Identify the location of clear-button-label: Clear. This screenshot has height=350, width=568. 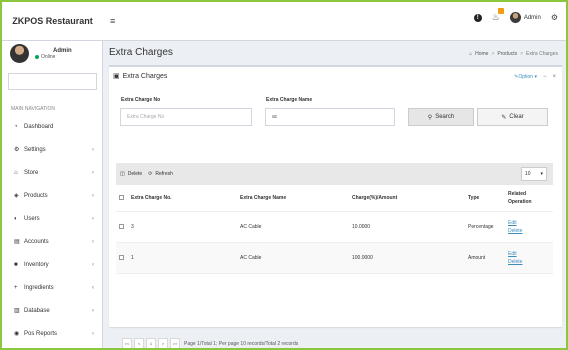
(516, 117).